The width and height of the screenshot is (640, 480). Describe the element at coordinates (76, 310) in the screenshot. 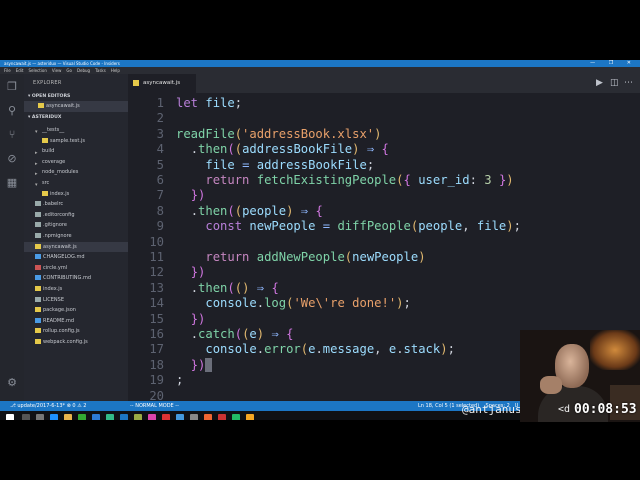

I see `tree-item: package.json` at that location.